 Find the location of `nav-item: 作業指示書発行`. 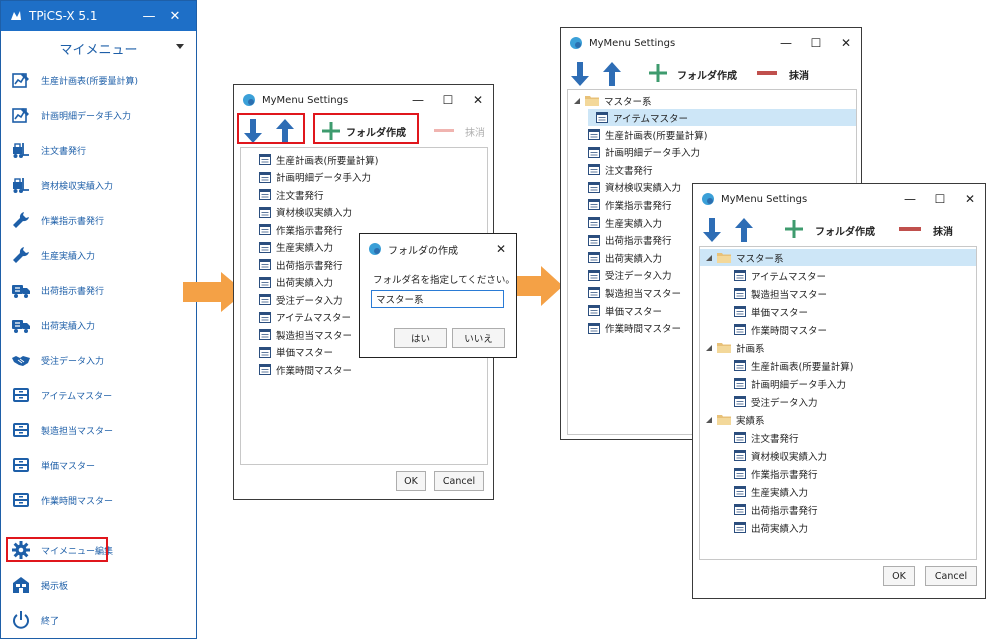

nav-item: 作業指示書発行 is located at coordinates (98, 220).